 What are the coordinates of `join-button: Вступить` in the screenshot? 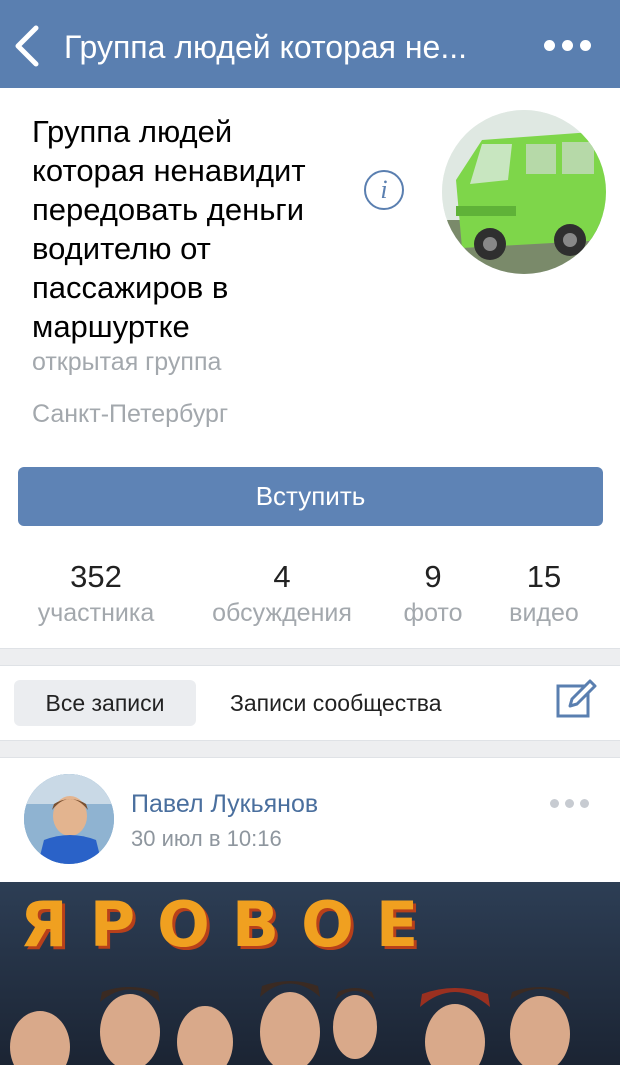 It's located at (310, 496).